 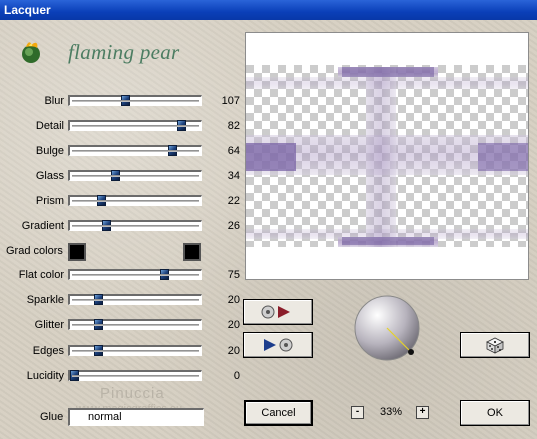 I want to click on glitter-value: 20, so click(x=233, y=325).